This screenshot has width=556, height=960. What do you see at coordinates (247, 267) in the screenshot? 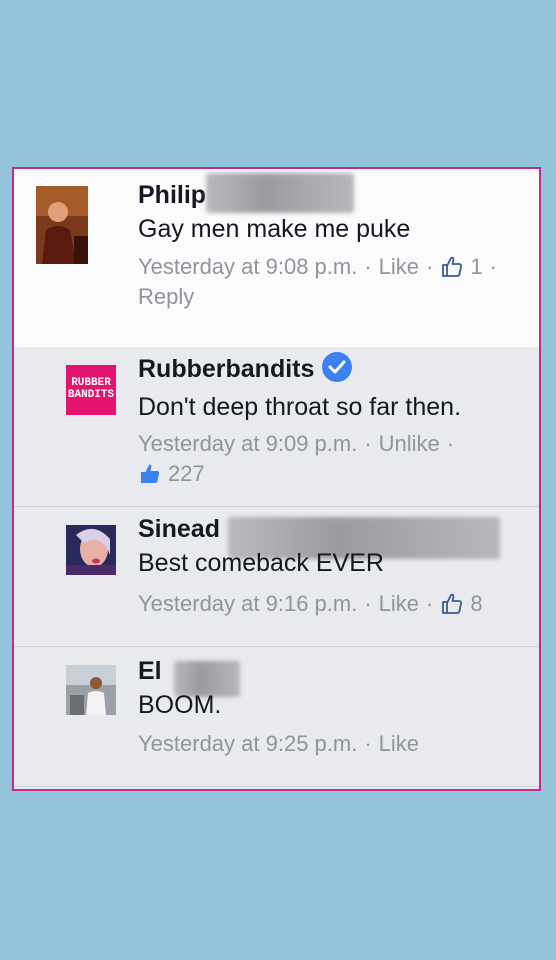
I see `timestamp: Yesterday at 9:08 p.m.` at bounding box center [247, 267].